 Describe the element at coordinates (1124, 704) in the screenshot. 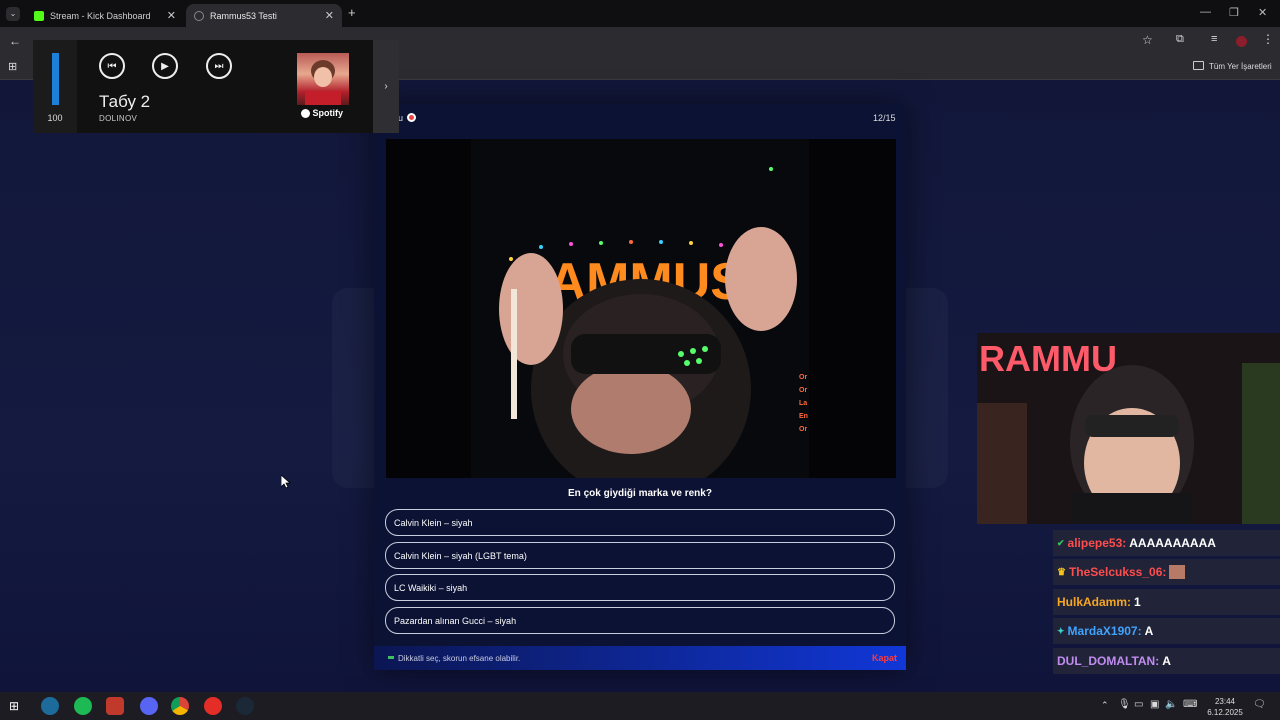

I see `microphone-icon: 🎙` at that location.